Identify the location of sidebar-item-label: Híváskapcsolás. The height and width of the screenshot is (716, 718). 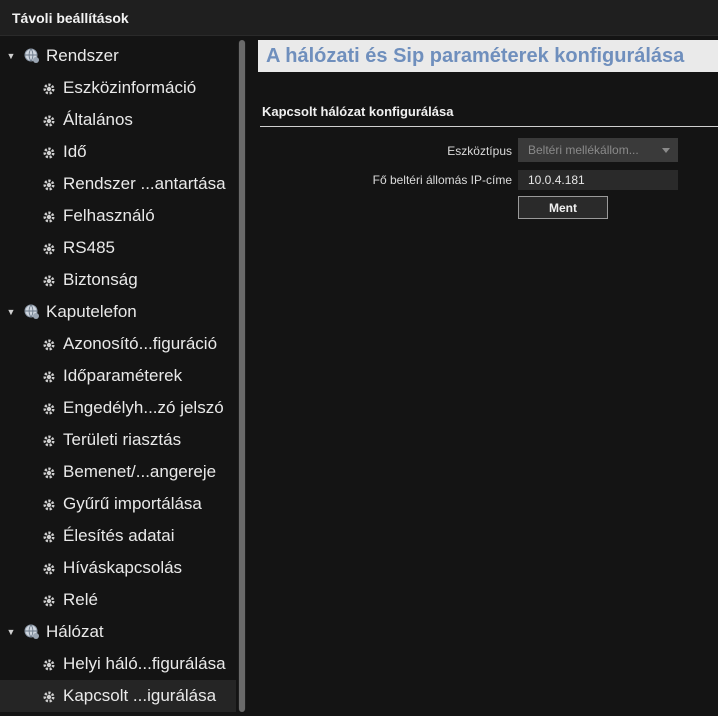
(123, 567).